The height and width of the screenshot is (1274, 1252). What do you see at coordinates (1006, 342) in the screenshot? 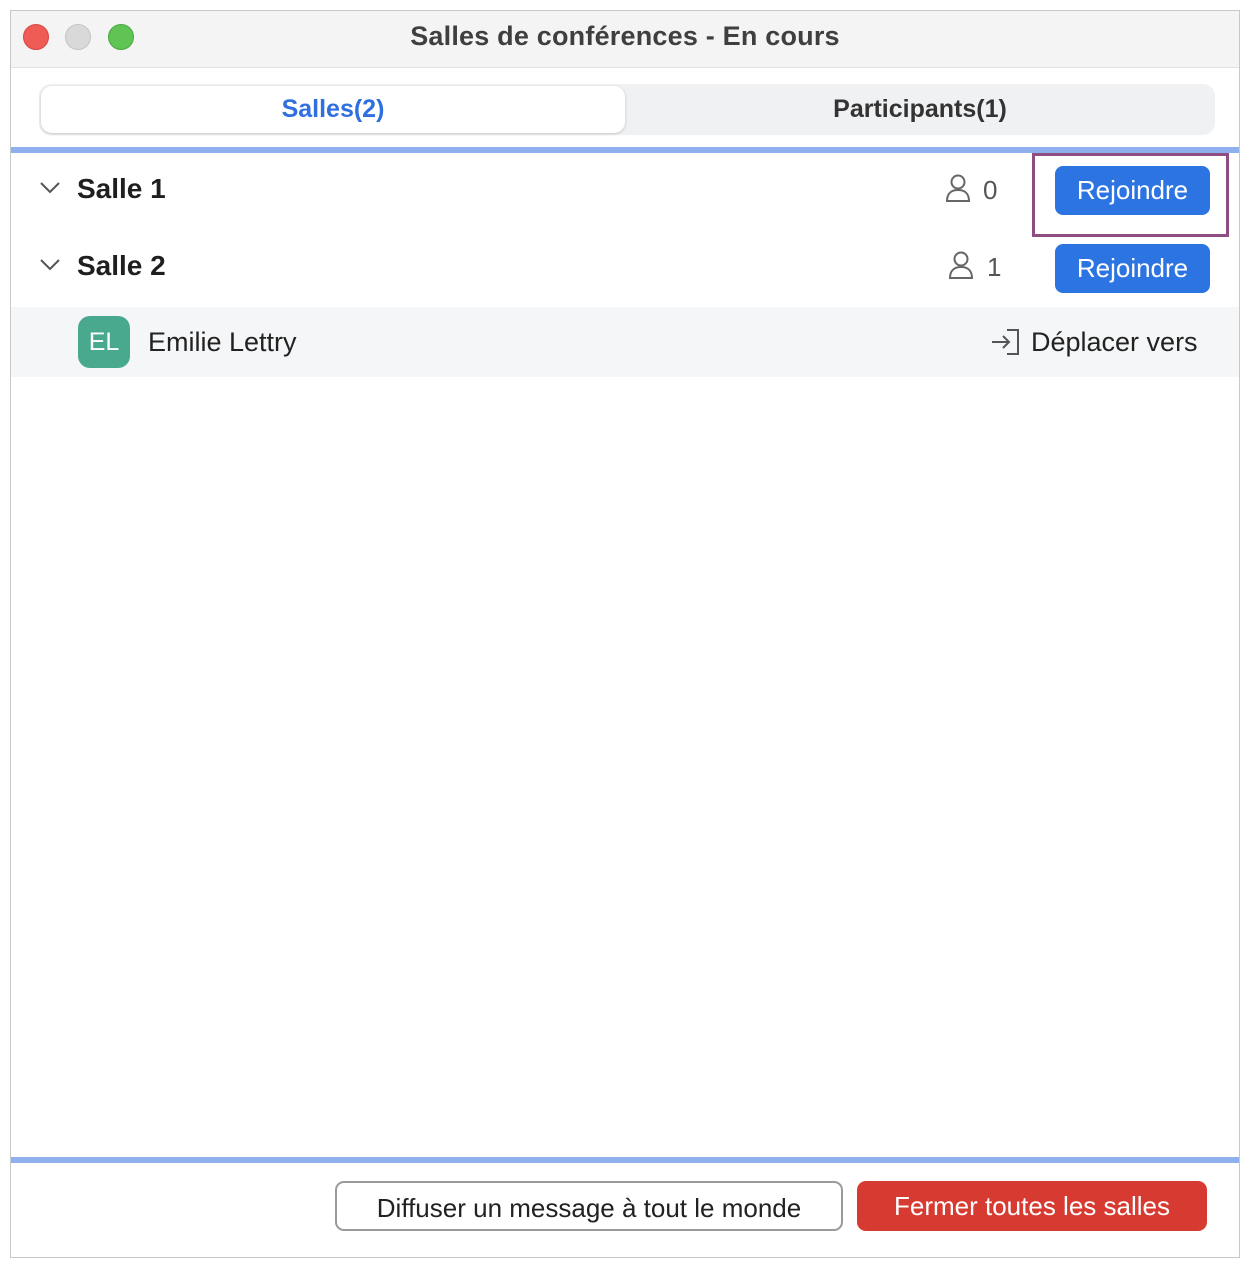
I see `move-to-icon` at bounding box center [1006, 342].